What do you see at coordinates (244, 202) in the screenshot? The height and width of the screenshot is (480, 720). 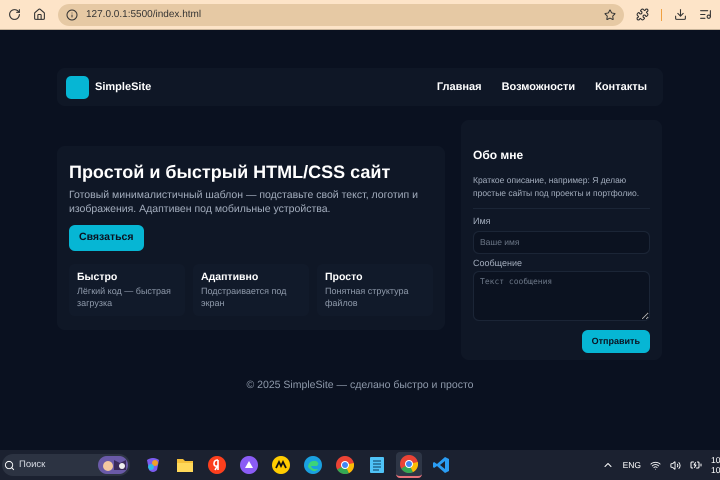 I see `hero-text: Готовый минималистичный шаблон — подставьте свой текст, логотип и изображения. Адаптивен под мобильные устройства.` at bounding box center [244, 202].